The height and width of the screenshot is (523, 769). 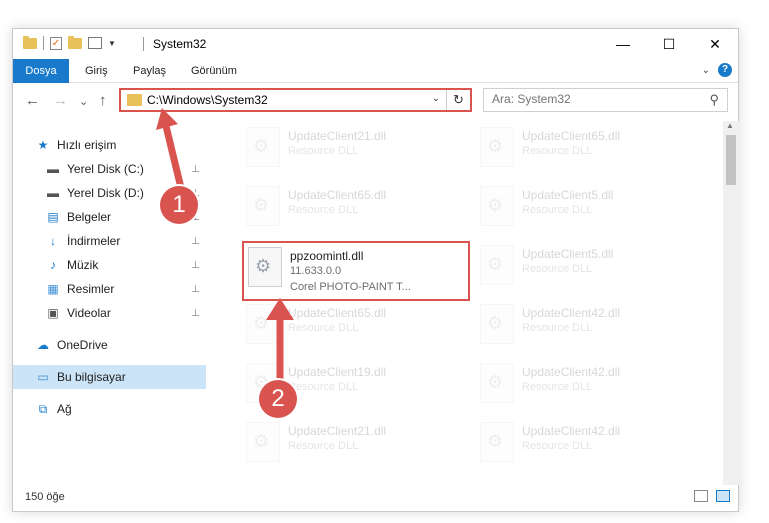 What do you see at coordinates (571, 431) in the screenshot?
I see `file-name: UpdateClient42.dll` at bounding box center [571, 431].